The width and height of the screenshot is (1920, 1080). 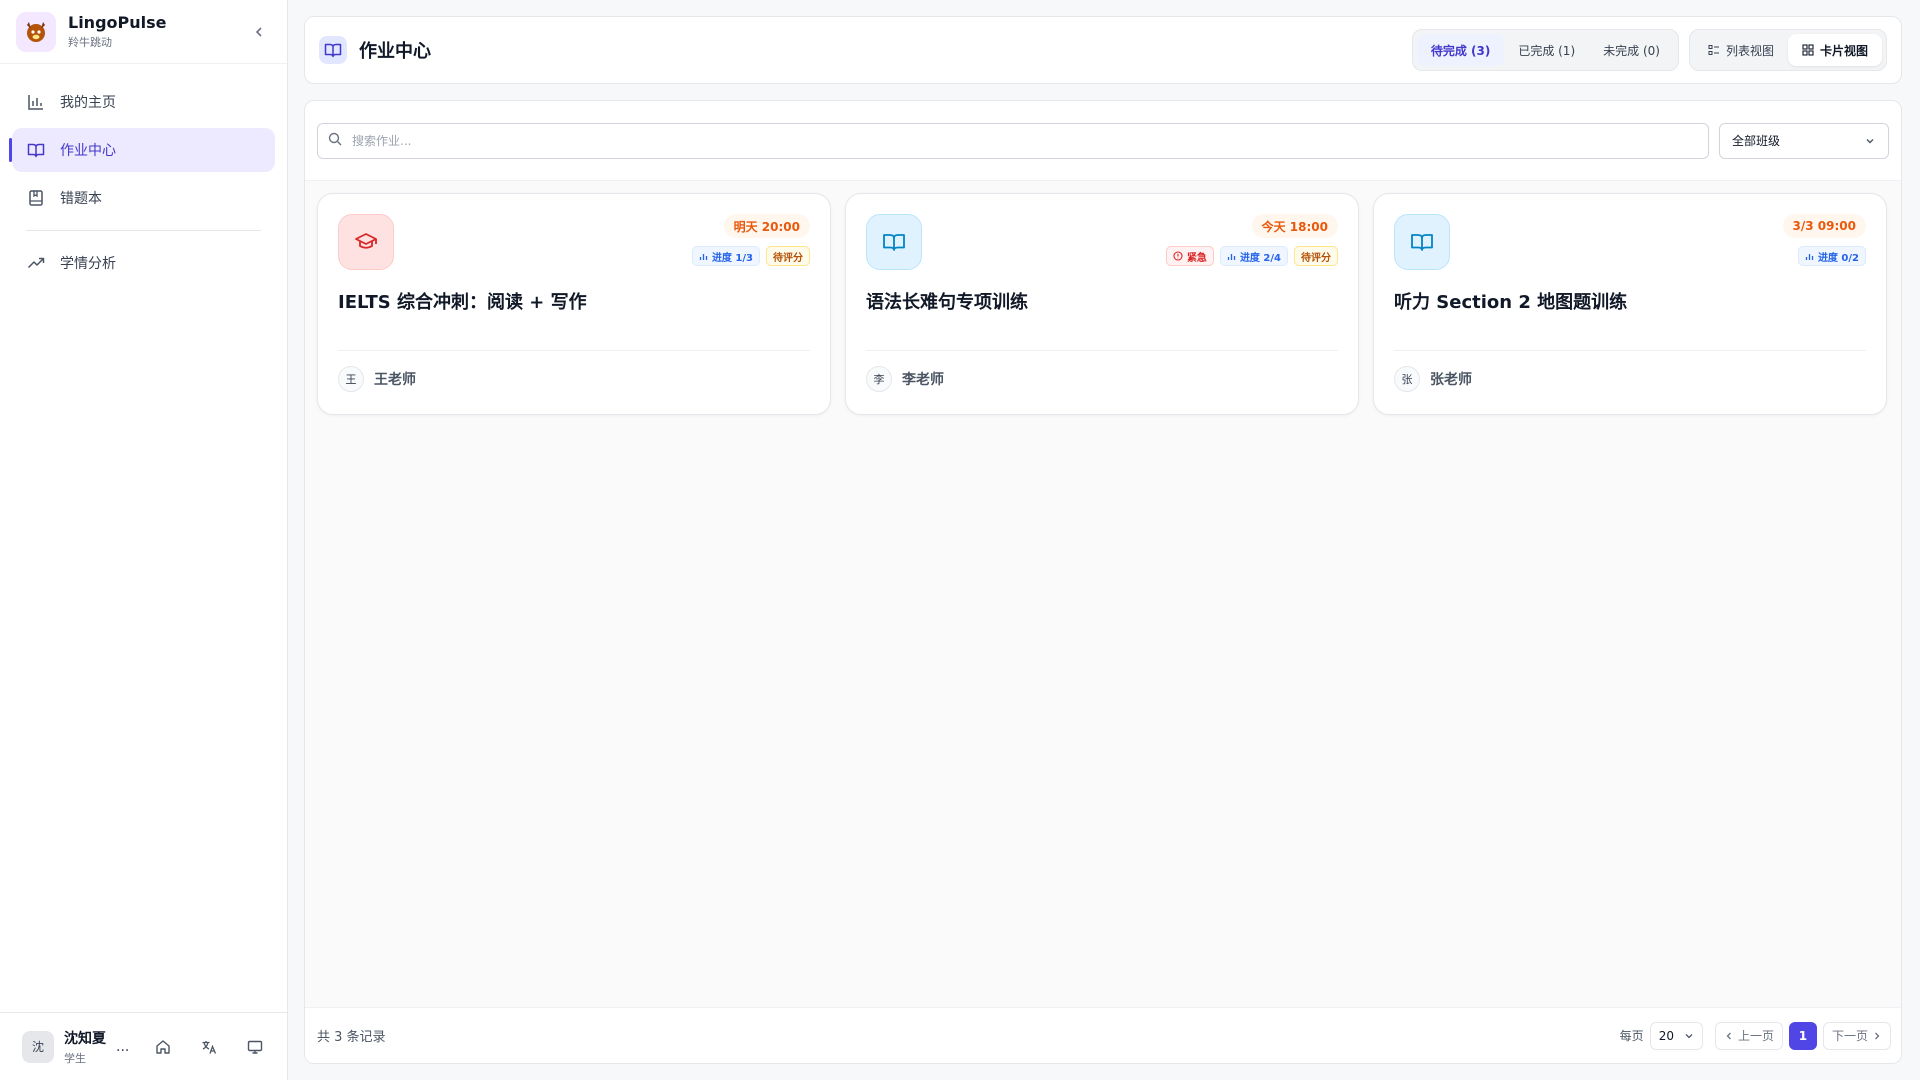 I want to click on teacher-avatar: 王, so click(x=351, y=379).